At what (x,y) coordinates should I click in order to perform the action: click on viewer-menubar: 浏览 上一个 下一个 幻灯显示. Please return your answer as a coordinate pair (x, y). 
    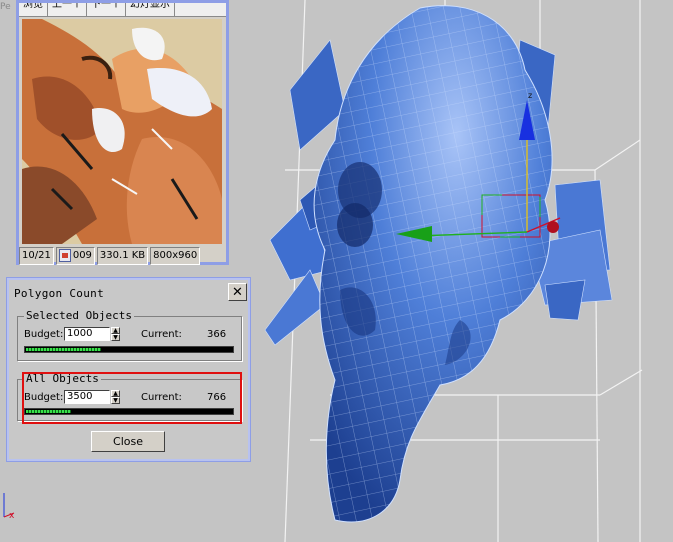
    Looking at the image, I should click on (122, 10).